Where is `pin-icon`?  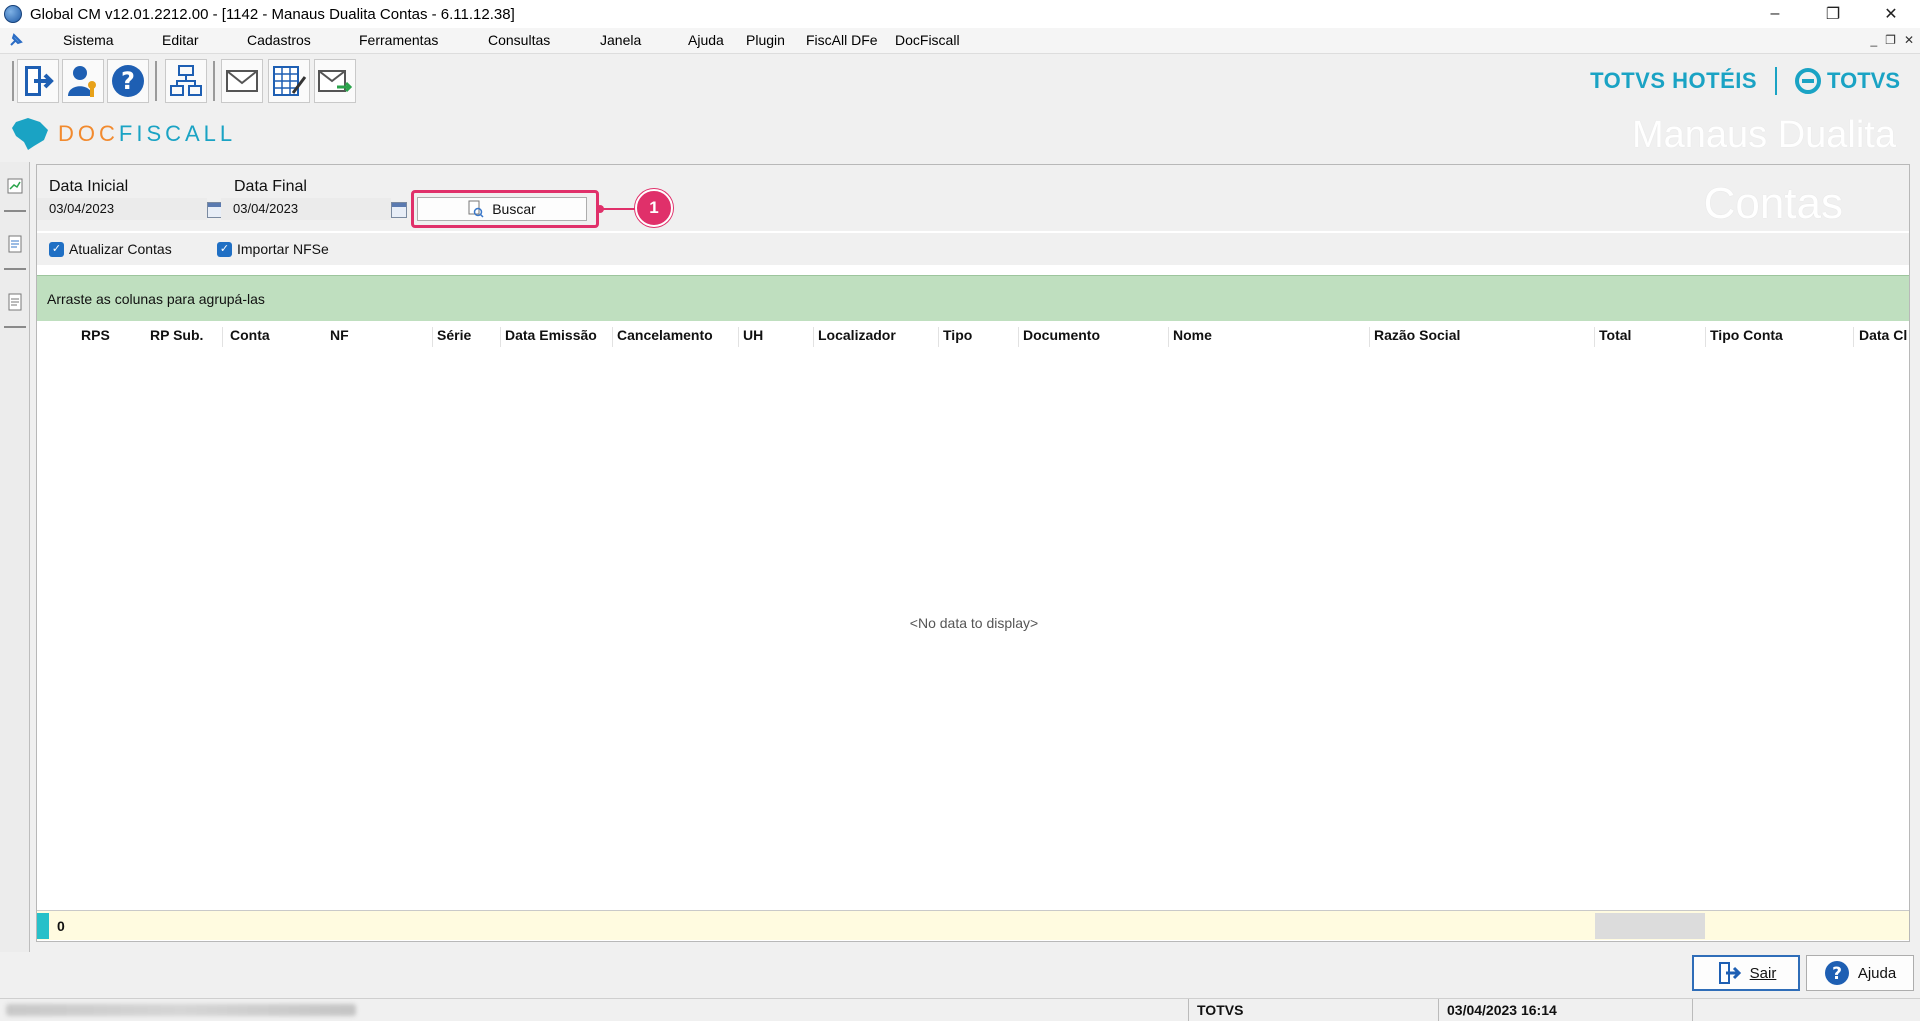
pin-icon is located at coordinates (16, 40).